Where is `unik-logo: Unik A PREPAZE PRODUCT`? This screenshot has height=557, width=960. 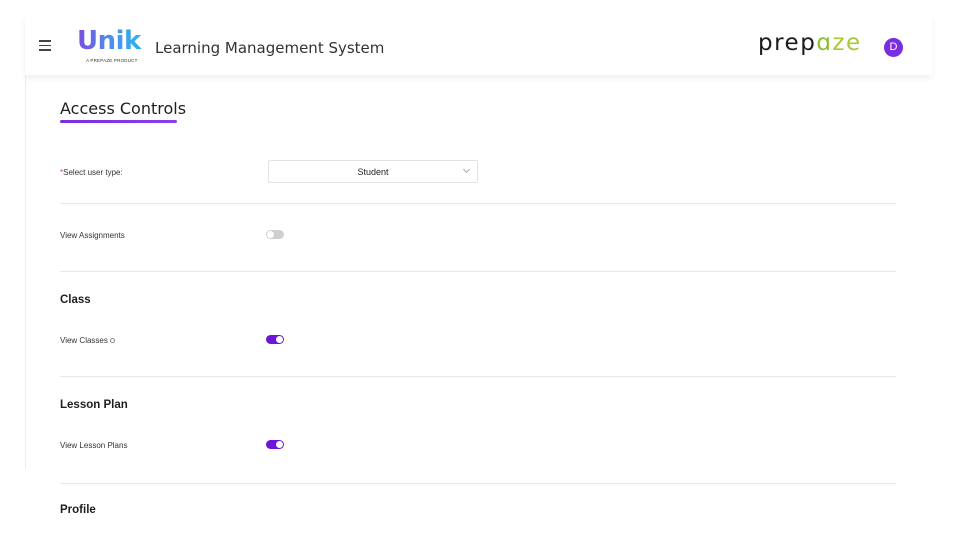
unik-logo: Unik A PREPAZE PRODUCT is located at coordinates (113, 46).